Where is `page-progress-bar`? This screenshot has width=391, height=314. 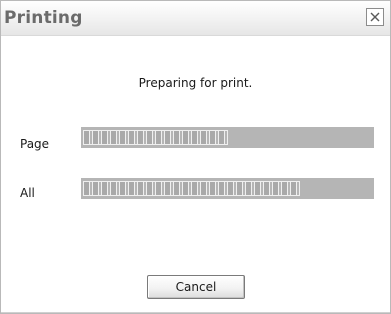 page-progress-bar is located at coordinates (227, 137).